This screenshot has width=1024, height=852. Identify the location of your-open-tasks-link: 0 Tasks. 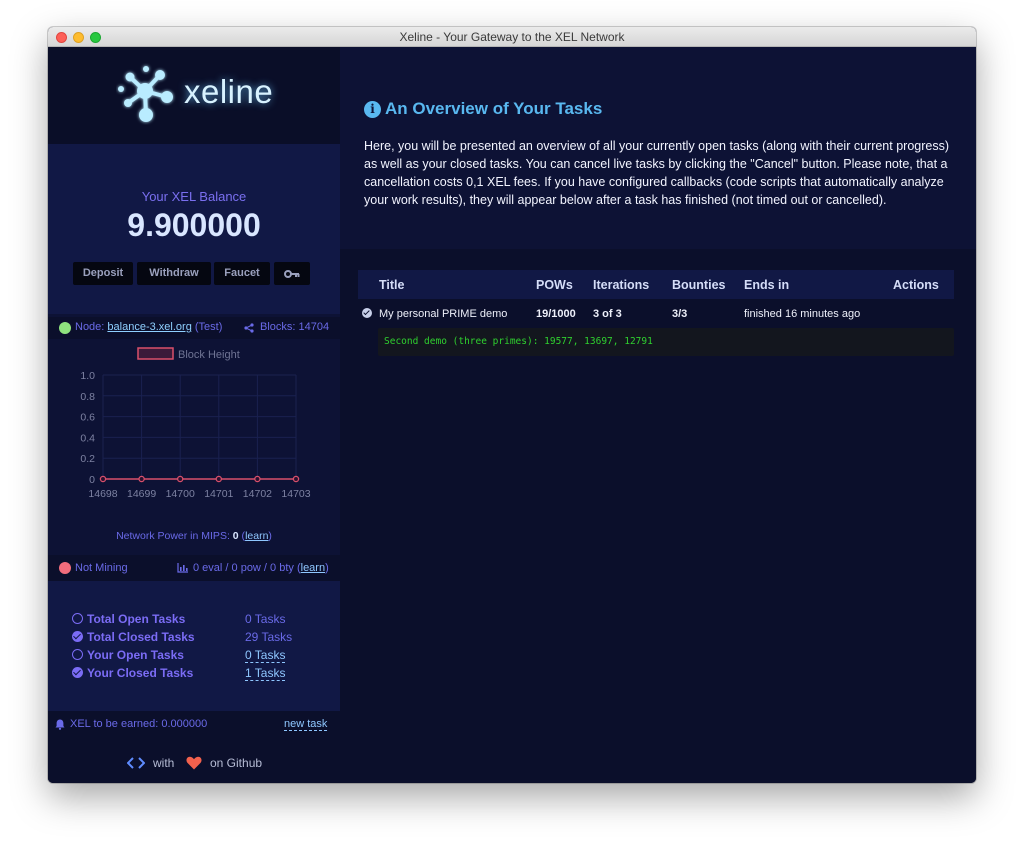
(265, 655).